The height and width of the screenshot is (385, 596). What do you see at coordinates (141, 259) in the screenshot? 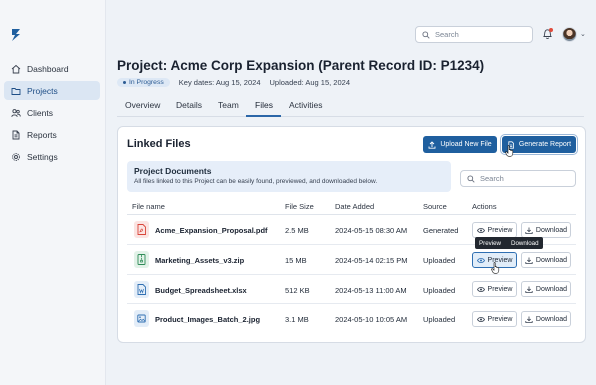
I see `zip-icon` at bounding box center [141, 259].